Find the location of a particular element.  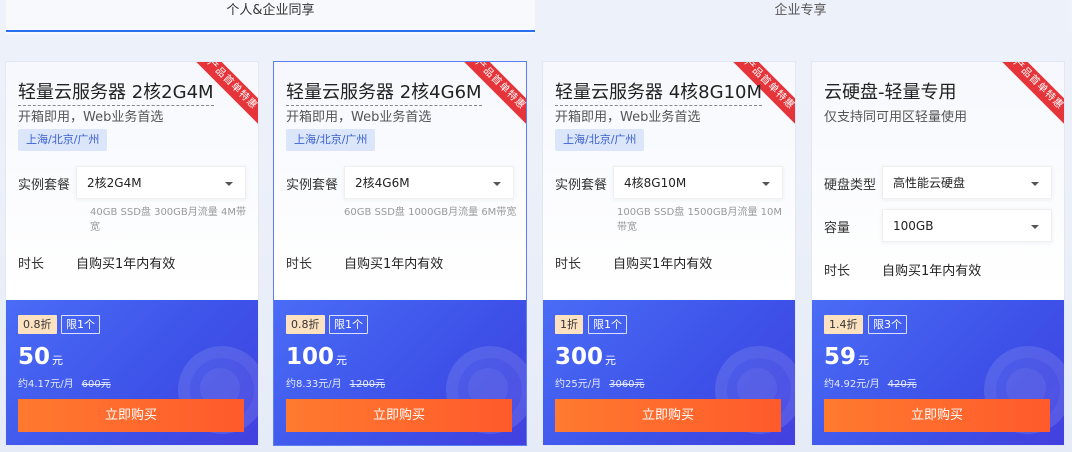

monthly-price: 约4.17元/月 600元 is located at coordinates (64, 382).